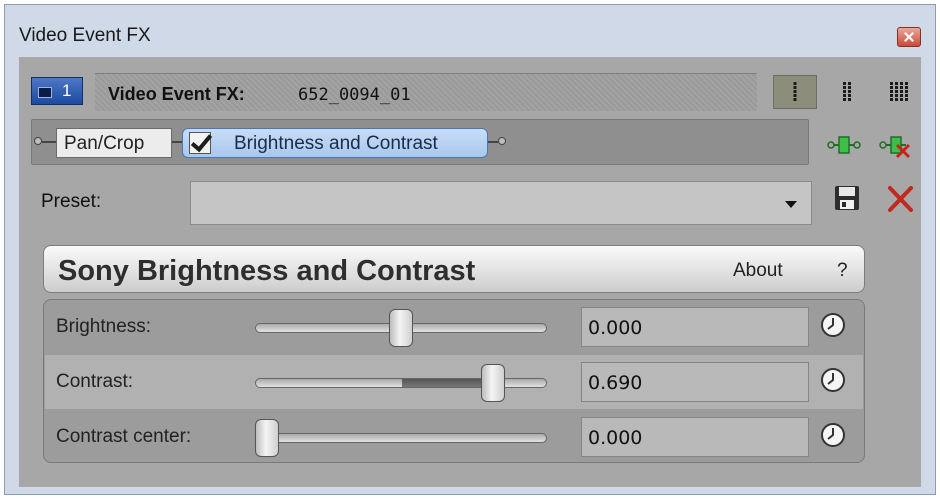  Describe the element at coordinates (401, 438) in the screenshot. I see `contrast-center-slider-track` at that location.